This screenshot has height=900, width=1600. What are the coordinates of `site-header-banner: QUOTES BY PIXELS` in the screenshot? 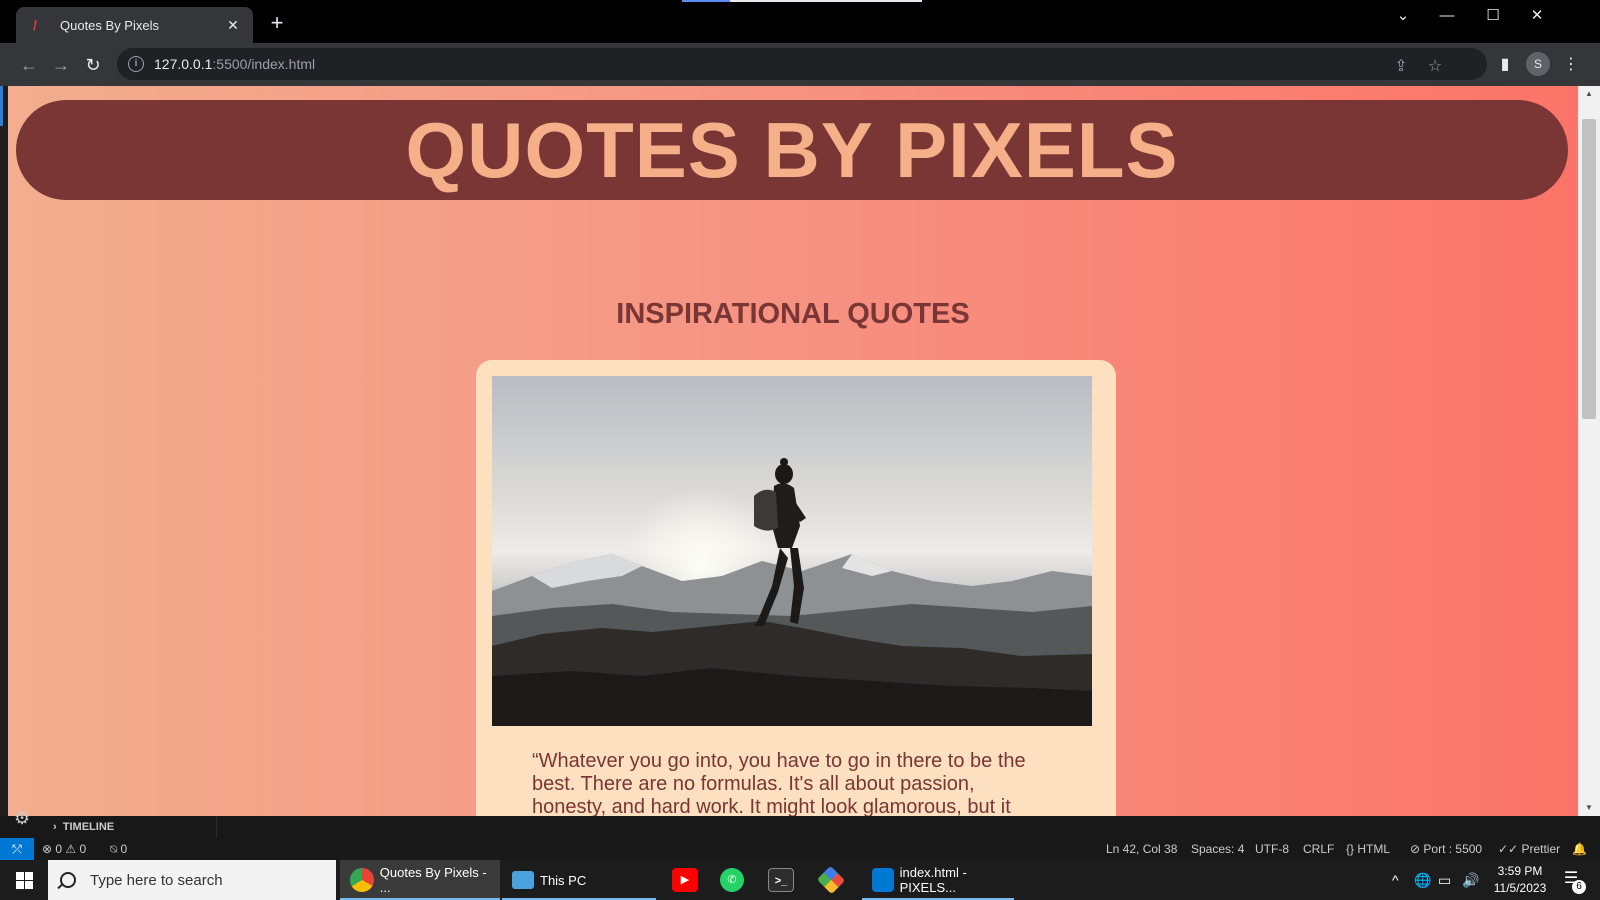 It's located at (792, 150).